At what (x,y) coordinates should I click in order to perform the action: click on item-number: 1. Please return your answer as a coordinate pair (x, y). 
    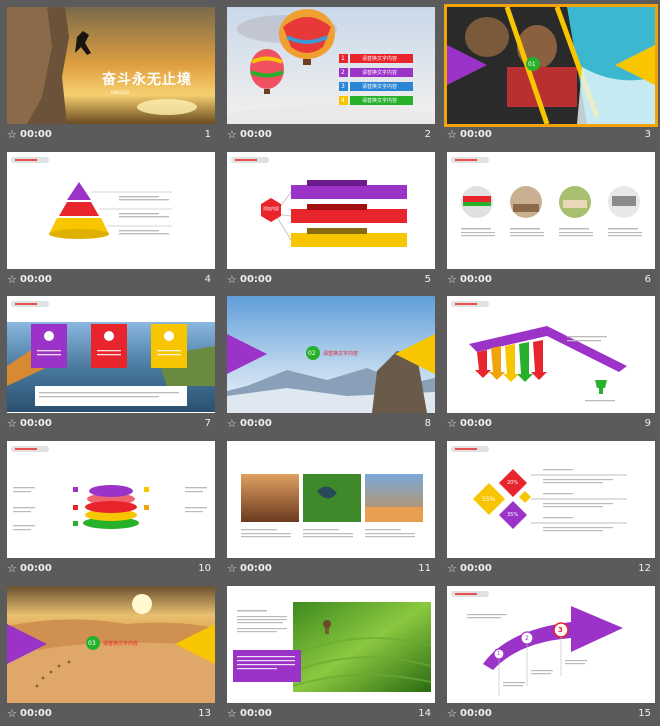
    Looking at the image, I should click on (343, 58).